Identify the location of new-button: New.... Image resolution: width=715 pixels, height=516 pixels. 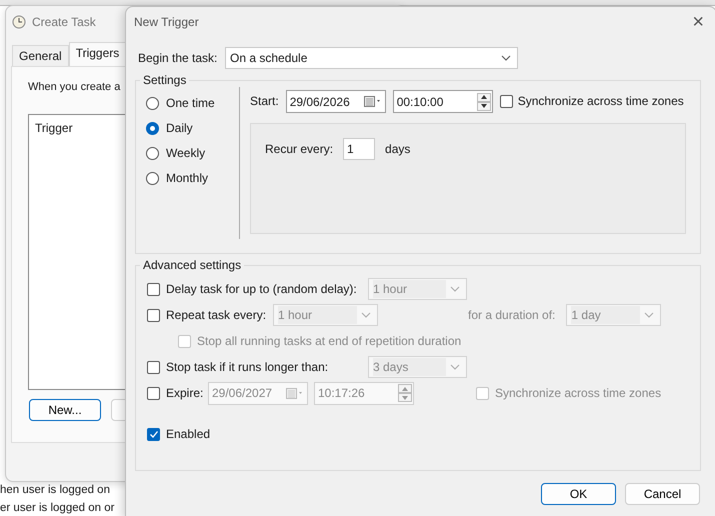
(65, 410).